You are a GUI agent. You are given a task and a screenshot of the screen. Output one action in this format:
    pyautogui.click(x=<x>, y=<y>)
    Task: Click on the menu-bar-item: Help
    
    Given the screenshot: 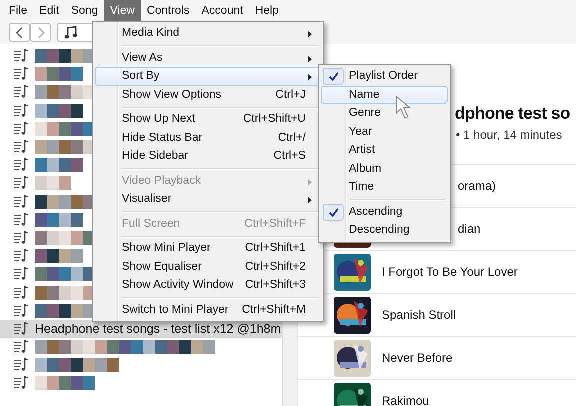 What is the action you would take?
    pyautogui.click(x=267, y=10)
    